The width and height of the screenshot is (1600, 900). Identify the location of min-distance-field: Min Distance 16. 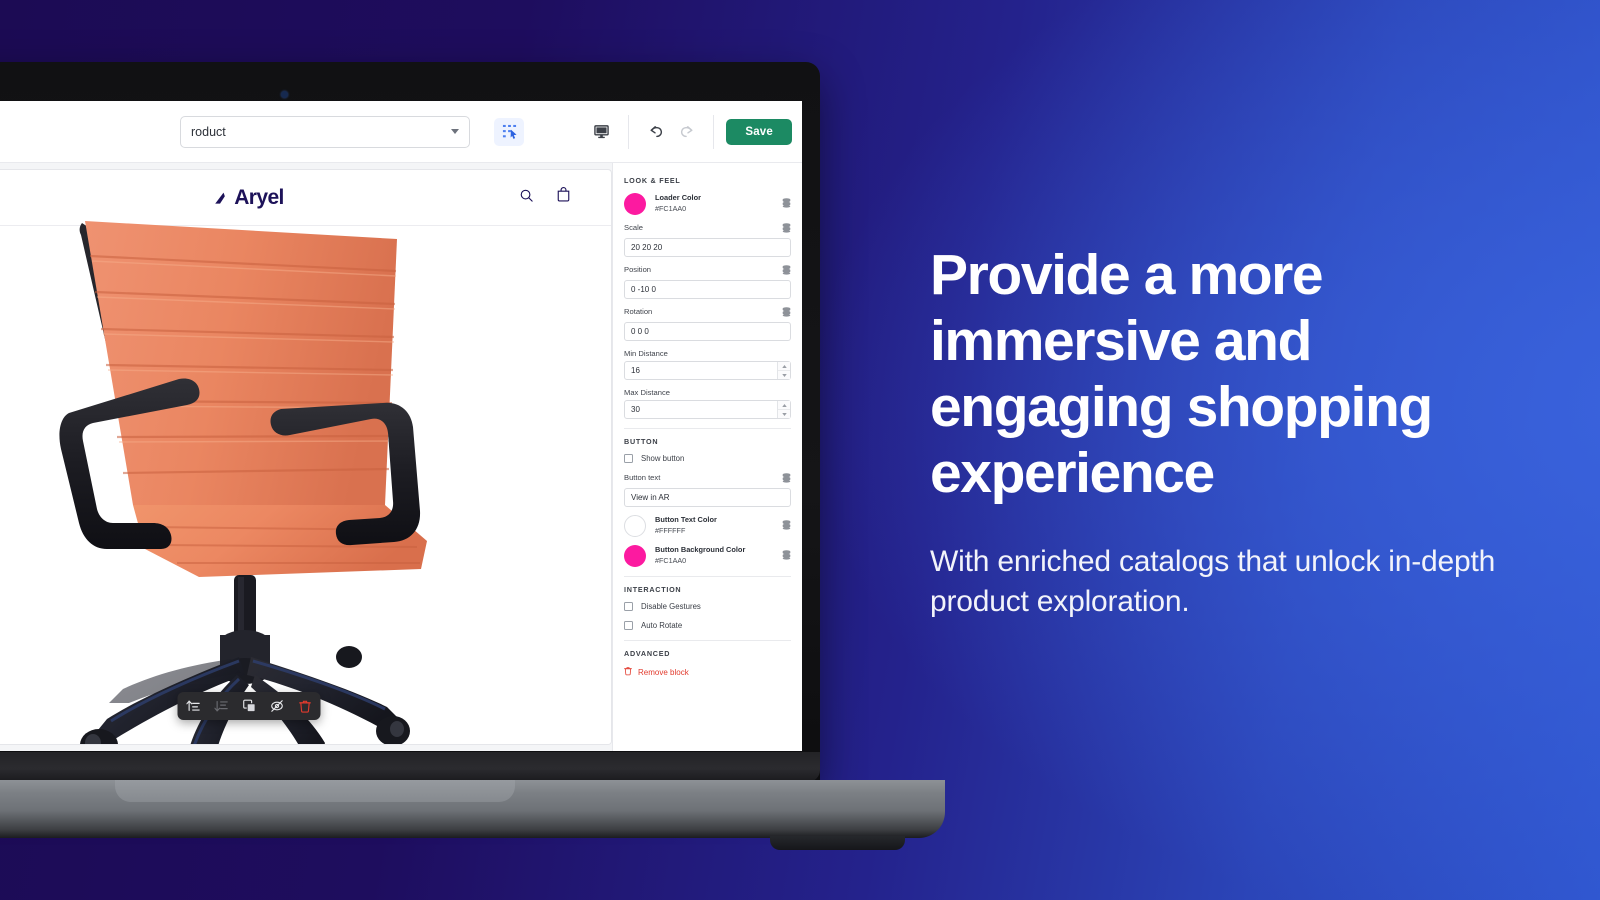
(707, 364).